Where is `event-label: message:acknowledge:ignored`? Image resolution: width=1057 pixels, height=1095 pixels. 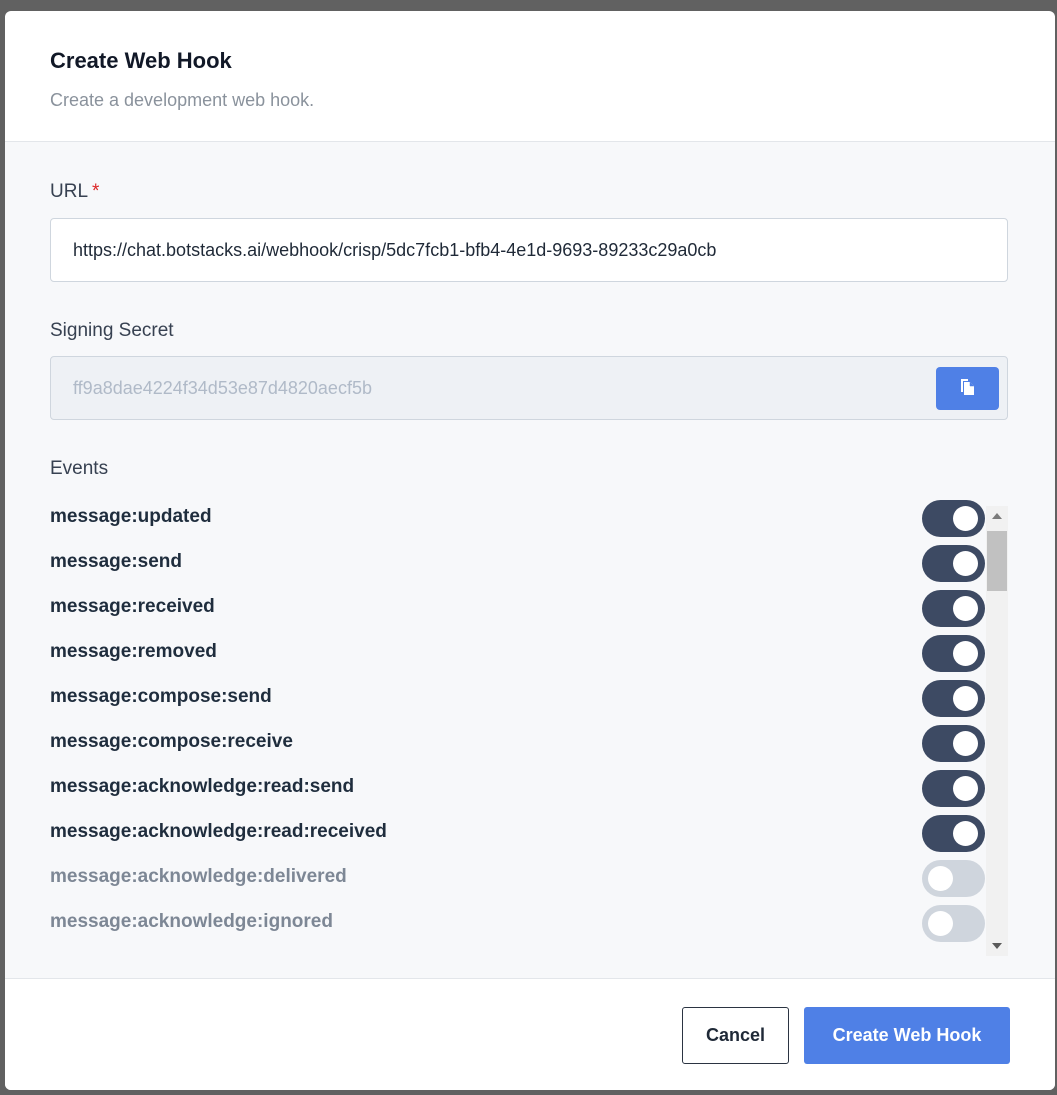
event-label: message:acknowledge:ignored is located at coordinates (191, 921).